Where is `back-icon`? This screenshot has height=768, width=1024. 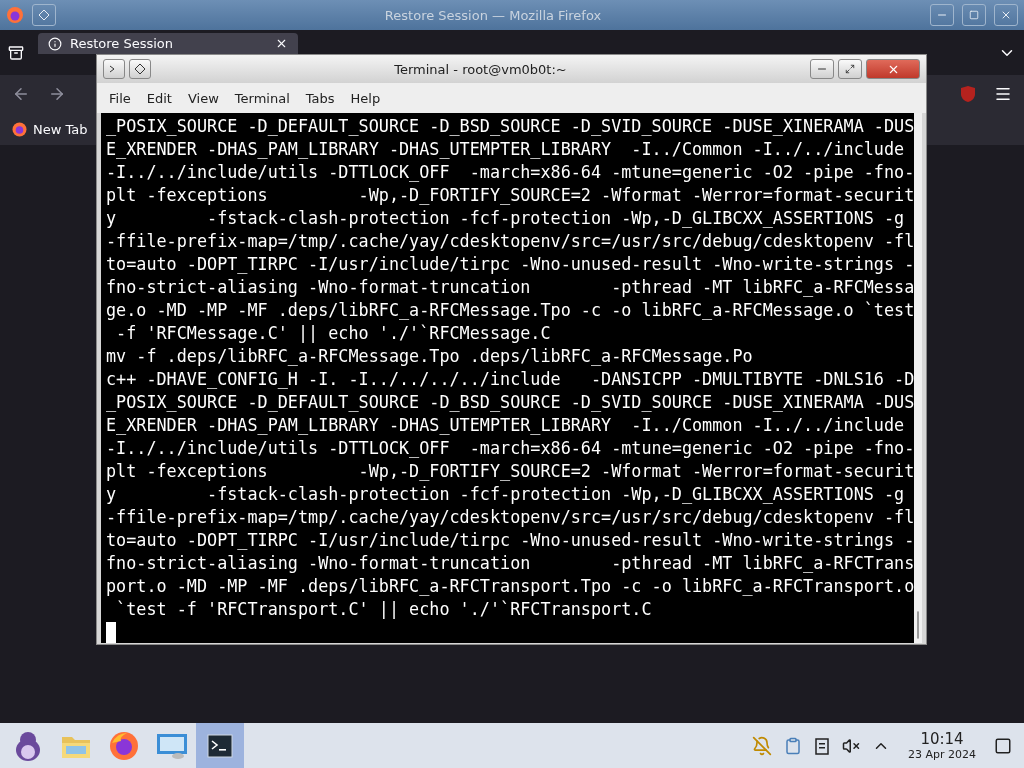
back-icon is located at coordinates (21, 94).